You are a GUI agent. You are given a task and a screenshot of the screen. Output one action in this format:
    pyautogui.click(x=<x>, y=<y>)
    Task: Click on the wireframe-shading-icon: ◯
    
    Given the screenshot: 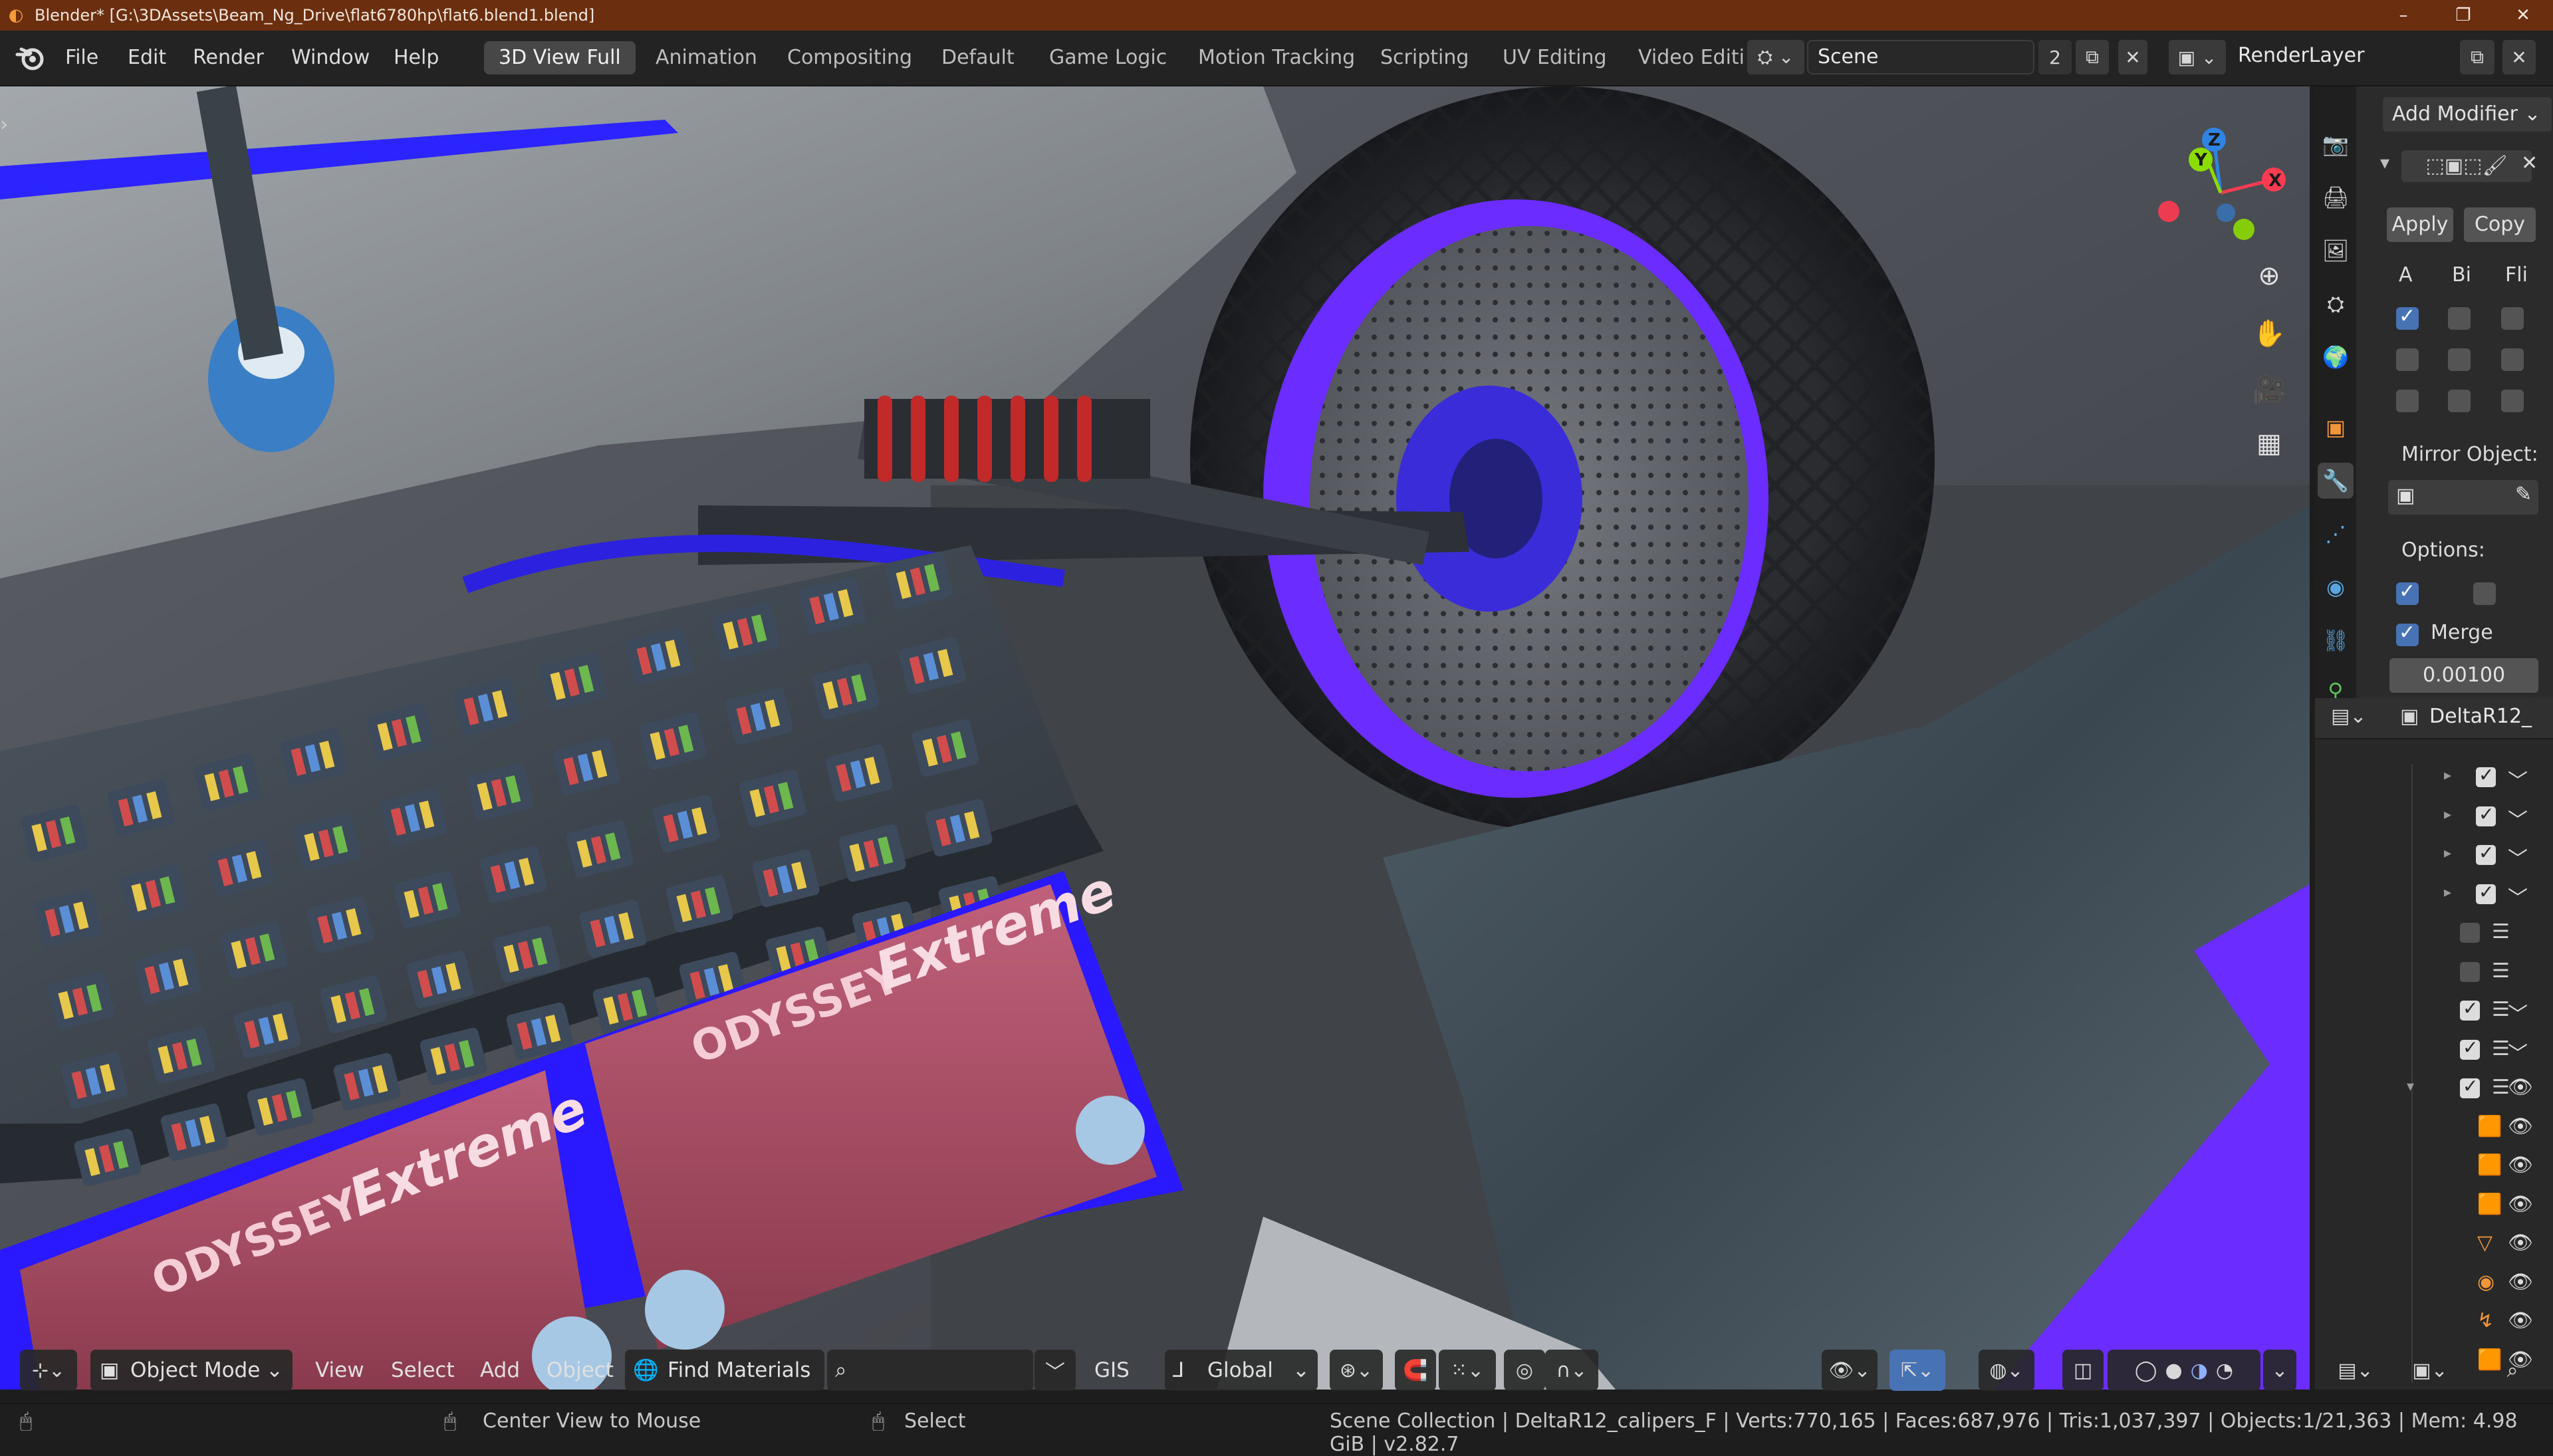 What is the action you would take?
    pyautogui.click(x=2146, y=1370)
    